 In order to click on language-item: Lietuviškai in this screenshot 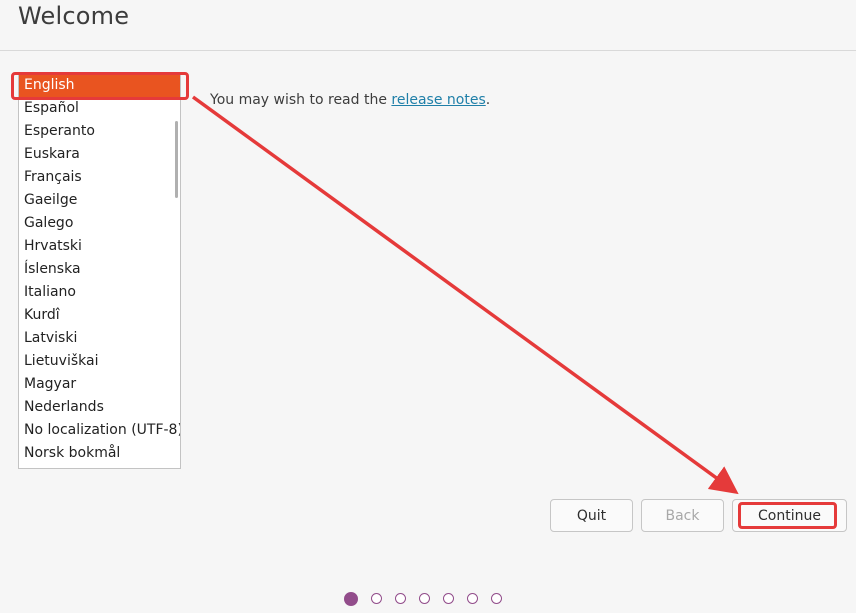, I will do `click(99, 361)`.